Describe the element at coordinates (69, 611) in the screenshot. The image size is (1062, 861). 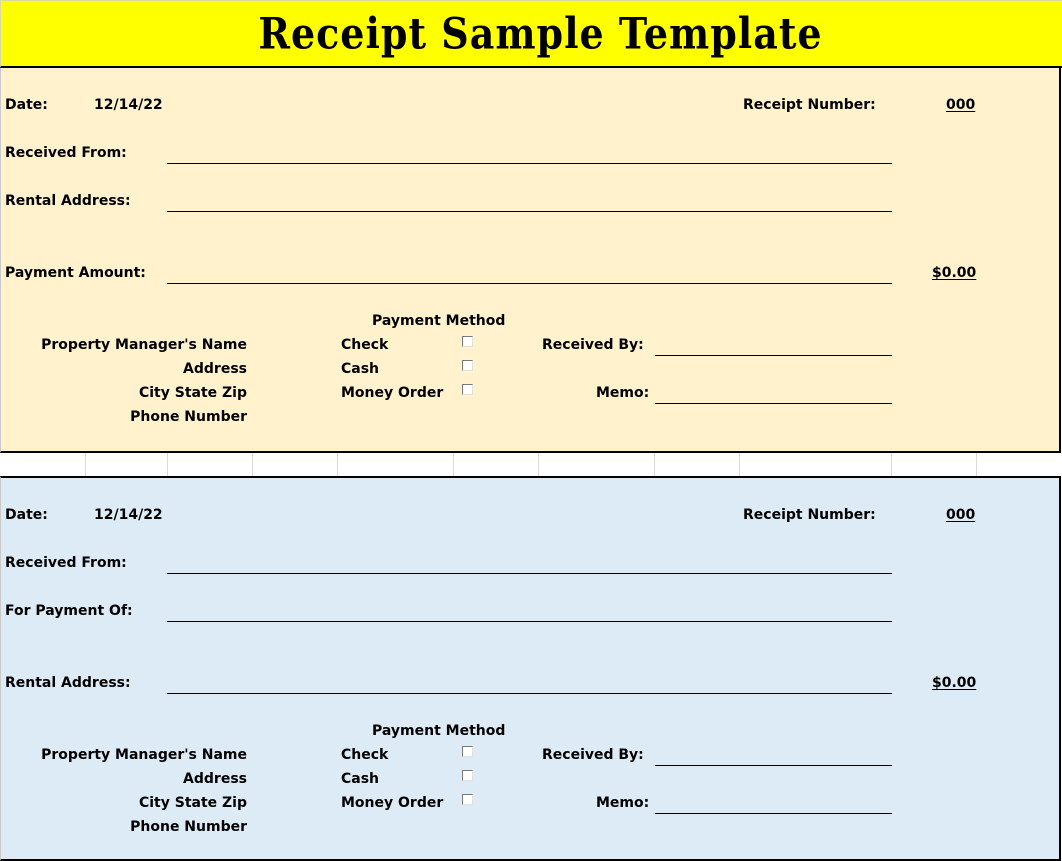
I see `for-payment-of-label: For Payment Of:` at that location.